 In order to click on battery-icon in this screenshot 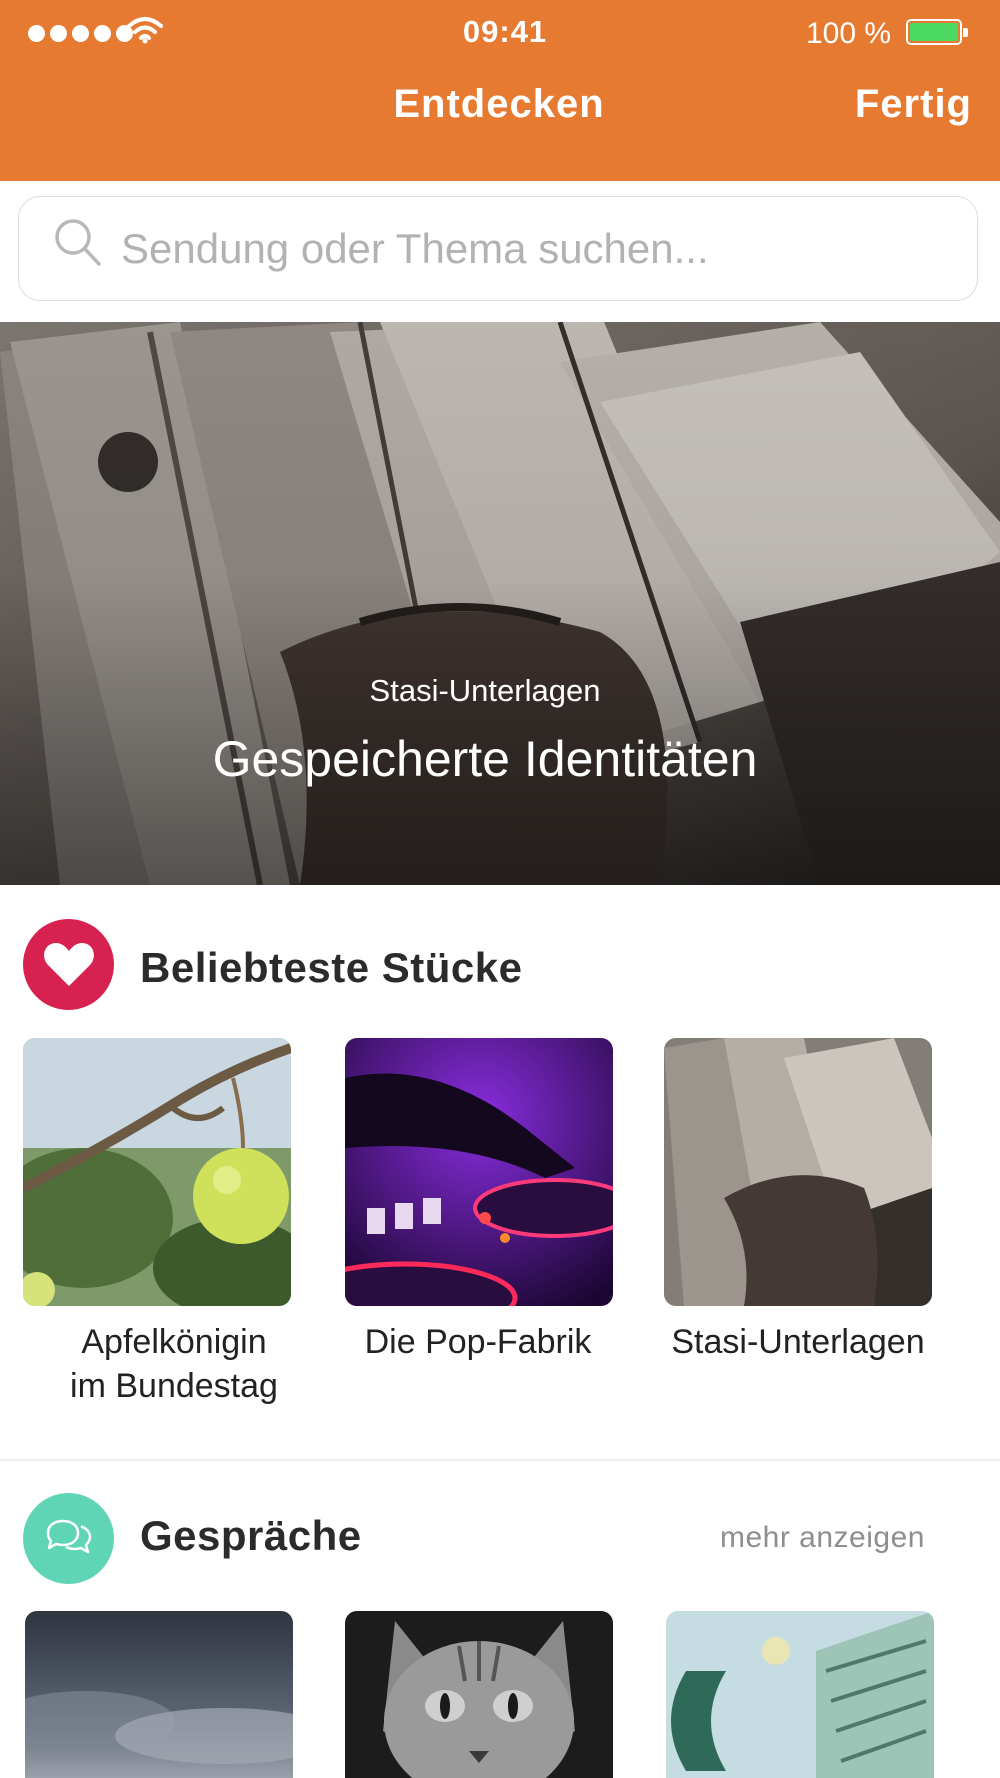, I will do `click(937, 32)`.